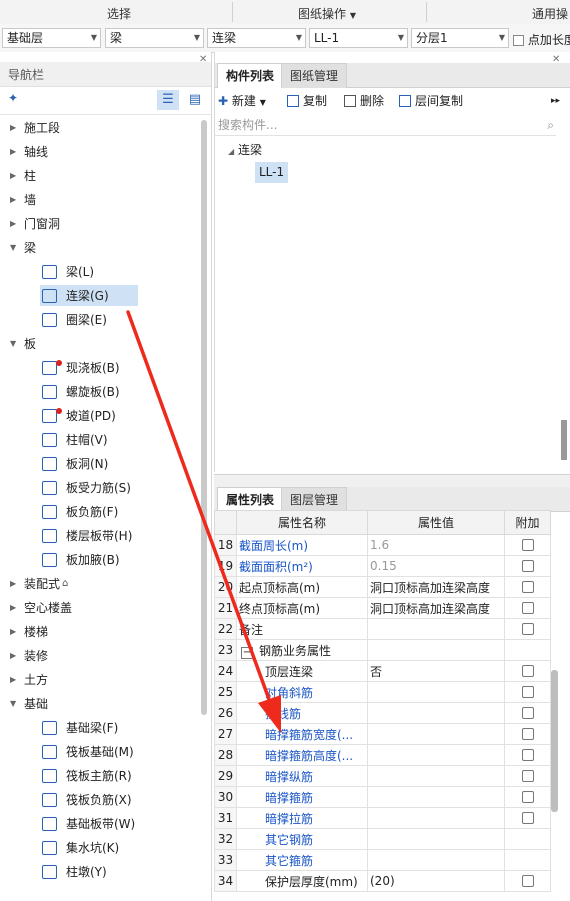 Image resolution: width=570 pixels, height=901 pixels. I want to click on delete-button: 删除, so click(364, 101).